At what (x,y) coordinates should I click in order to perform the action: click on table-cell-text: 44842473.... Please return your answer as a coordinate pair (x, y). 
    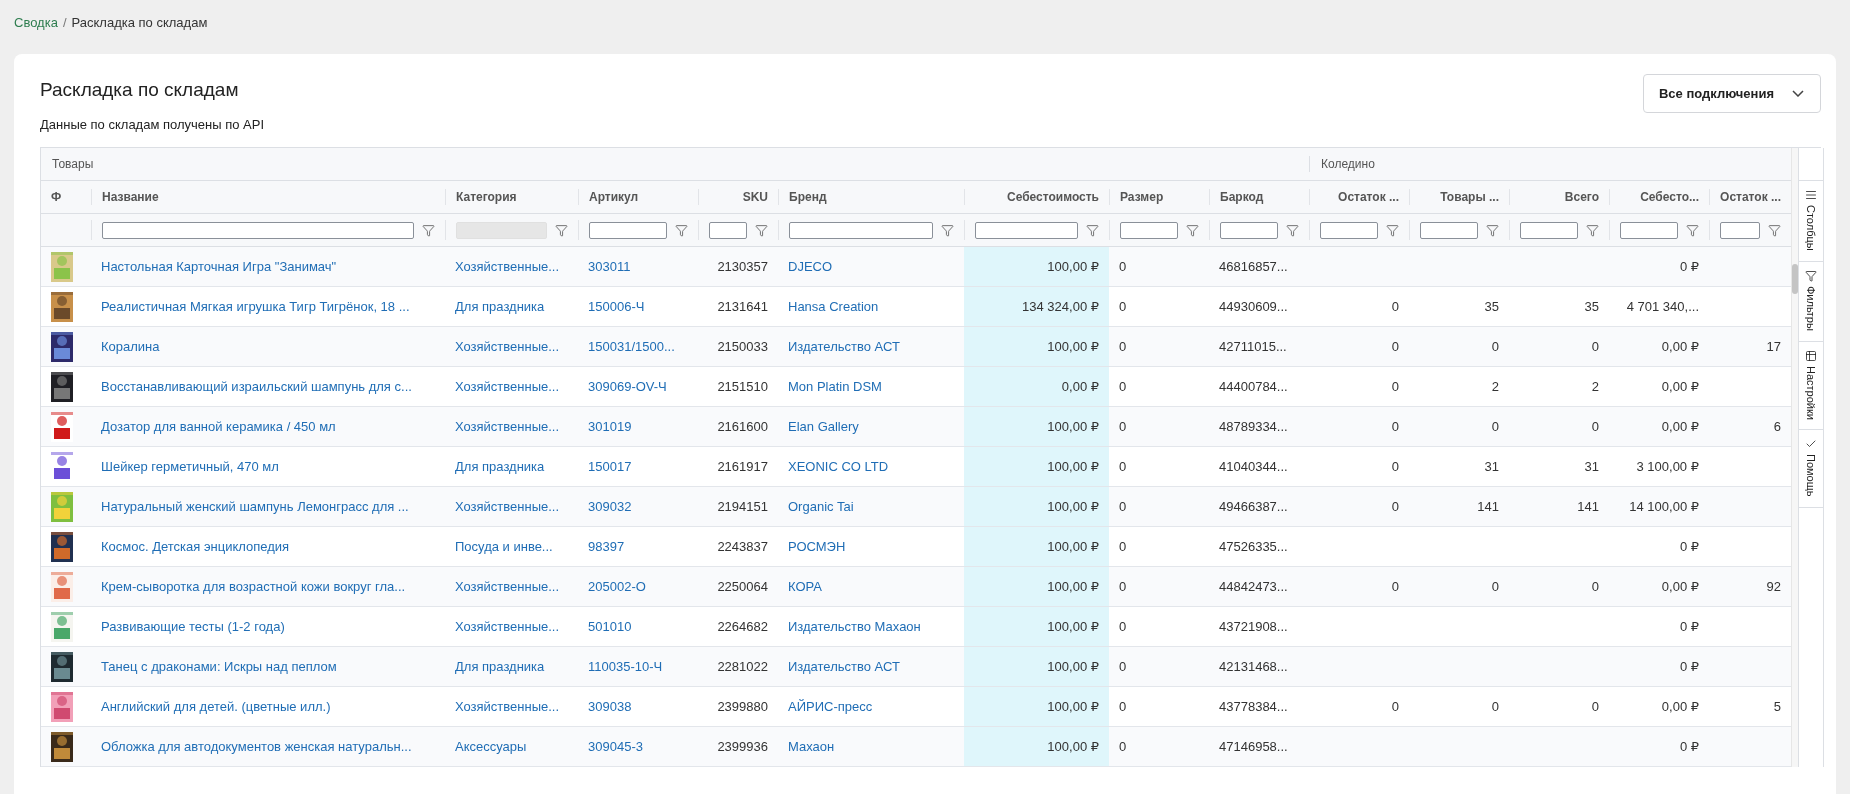
    Looking at the image, I should click on (1253, 587).